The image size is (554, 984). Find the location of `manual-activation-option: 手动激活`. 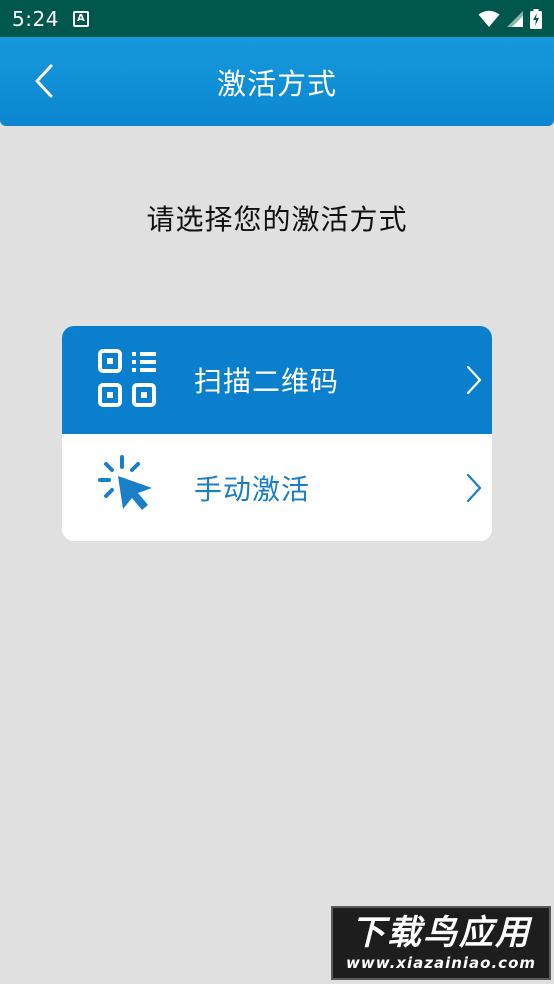

manual-activation-option: 手动激活 is located at coordinates (277, 487).